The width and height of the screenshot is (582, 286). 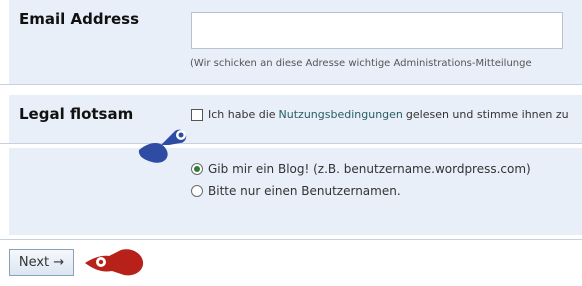 What do you see at coordinates (377, 30) in the screenshot?
I see `email-field` at bounding box center [377, 30].